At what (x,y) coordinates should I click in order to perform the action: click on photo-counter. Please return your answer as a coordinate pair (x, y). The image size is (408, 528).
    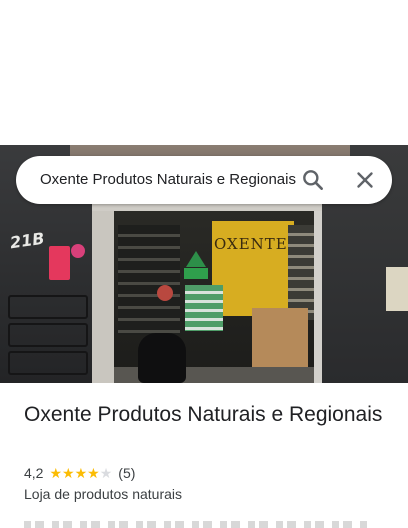
    Looking at the image, I should click on (280, 342).